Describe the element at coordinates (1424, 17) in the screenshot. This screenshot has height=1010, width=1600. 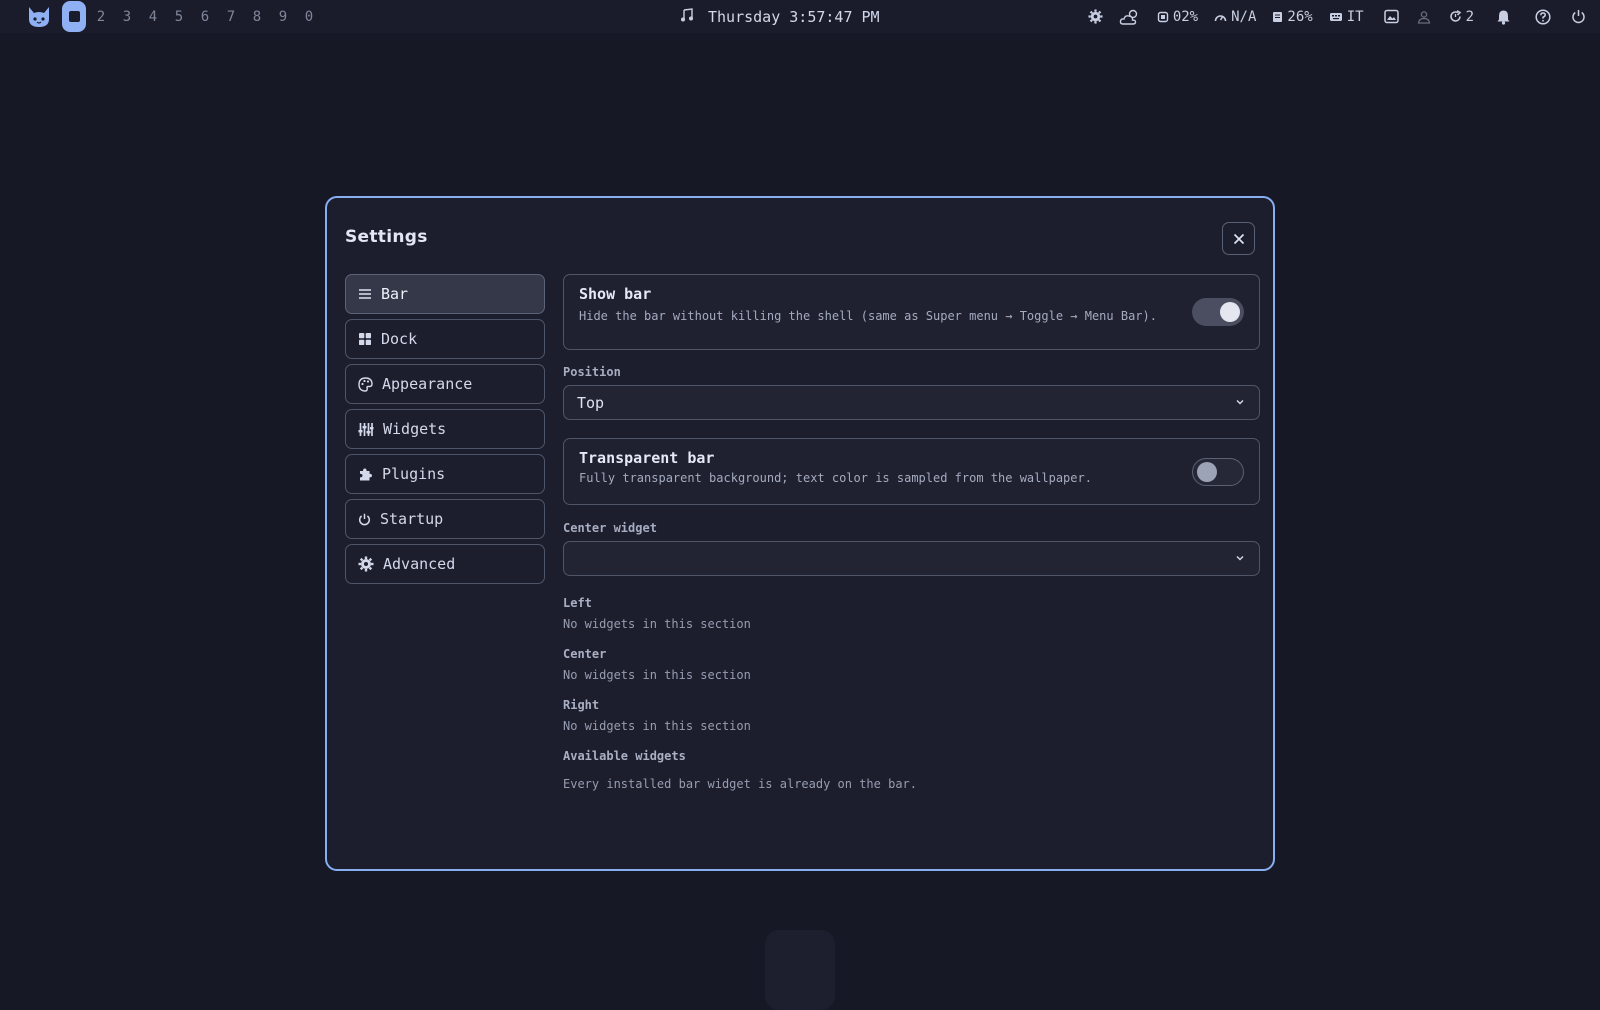
I see `user-idle-icon` at that location.